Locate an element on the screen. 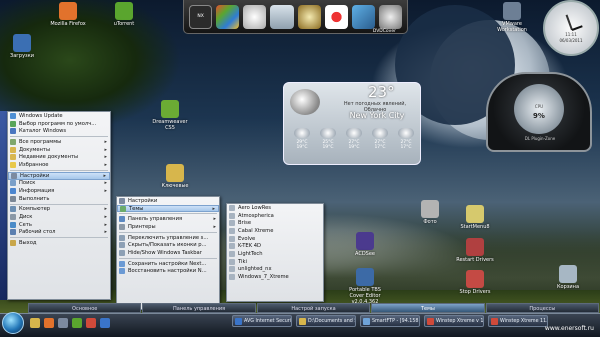 The width and height of the screenshot is (600, 337). clock-gadget: 11:11 06/03/2011 is located at coordinates (571, 28).